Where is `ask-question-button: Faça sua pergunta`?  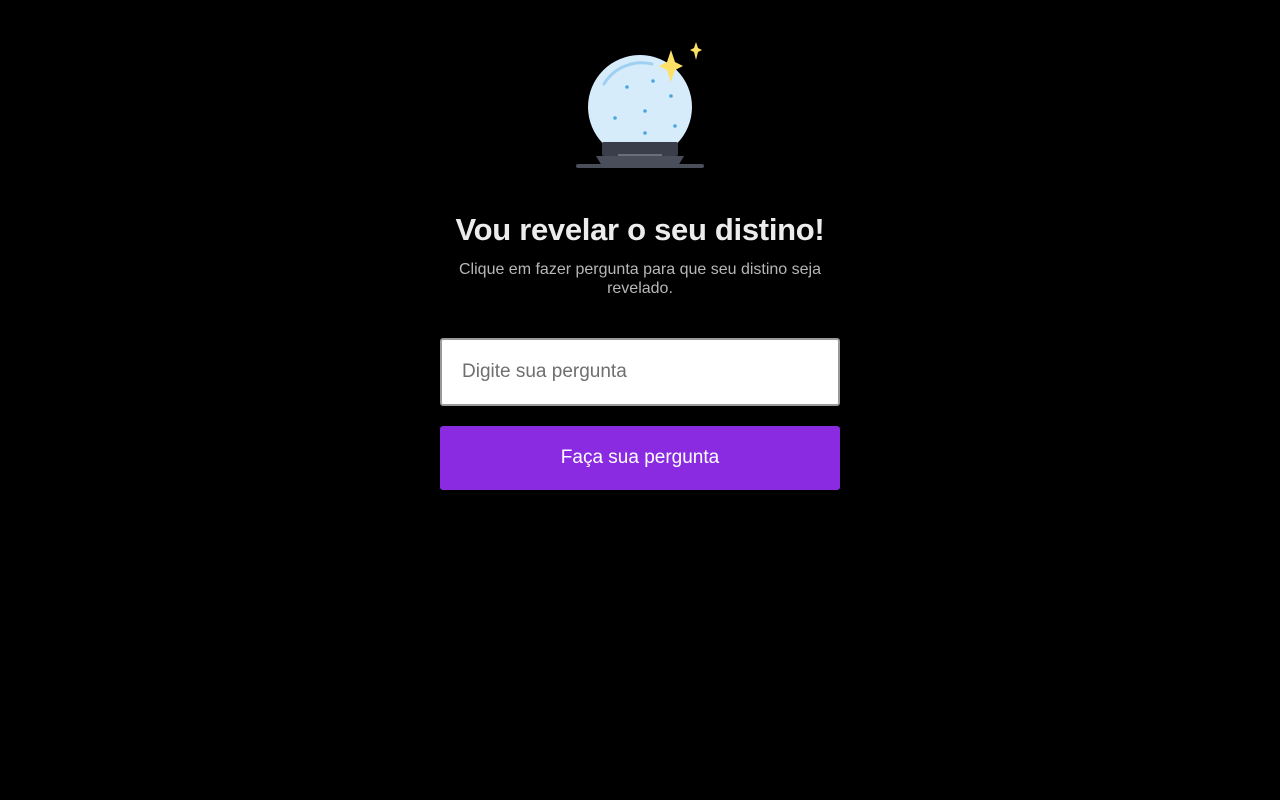
ask-question-button: Faça sua pergunta is located at coordinates (640, 458).